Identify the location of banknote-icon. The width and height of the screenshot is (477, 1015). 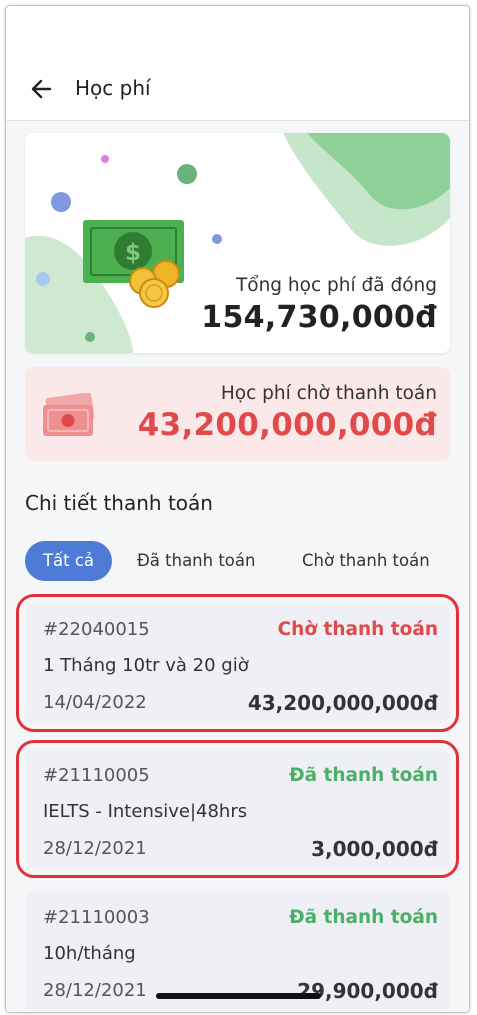
(69, 414).